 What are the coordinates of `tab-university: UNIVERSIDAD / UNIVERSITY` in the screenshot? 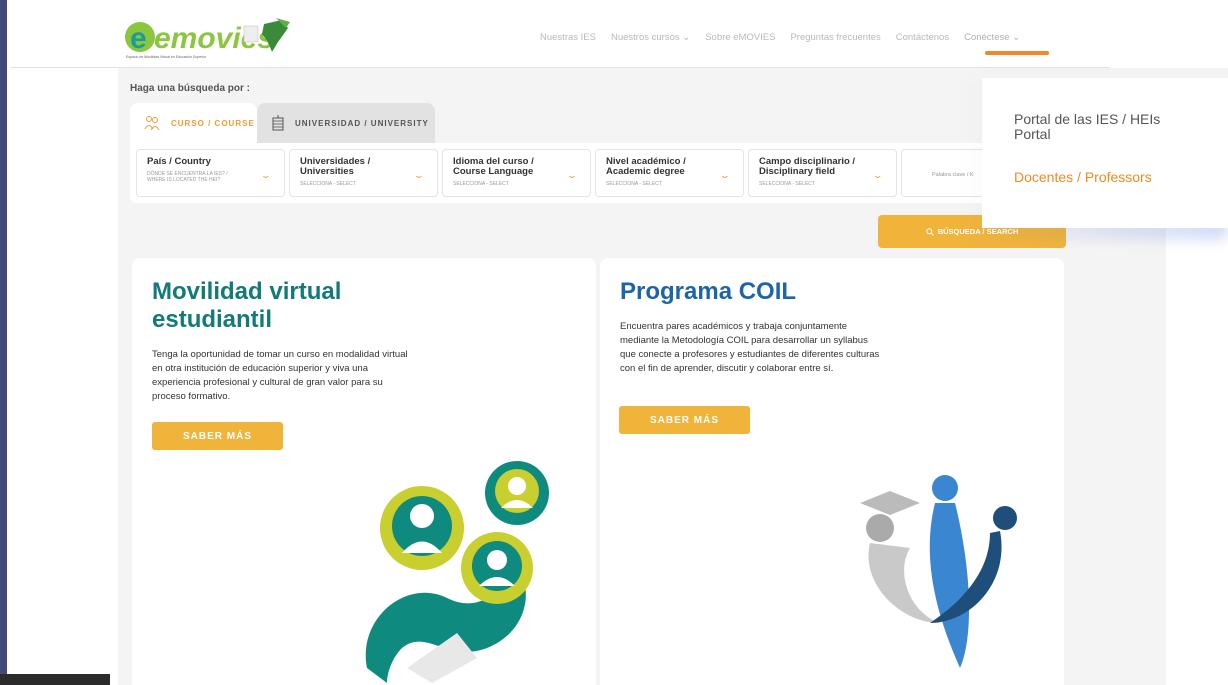 It's located at (346, 123).